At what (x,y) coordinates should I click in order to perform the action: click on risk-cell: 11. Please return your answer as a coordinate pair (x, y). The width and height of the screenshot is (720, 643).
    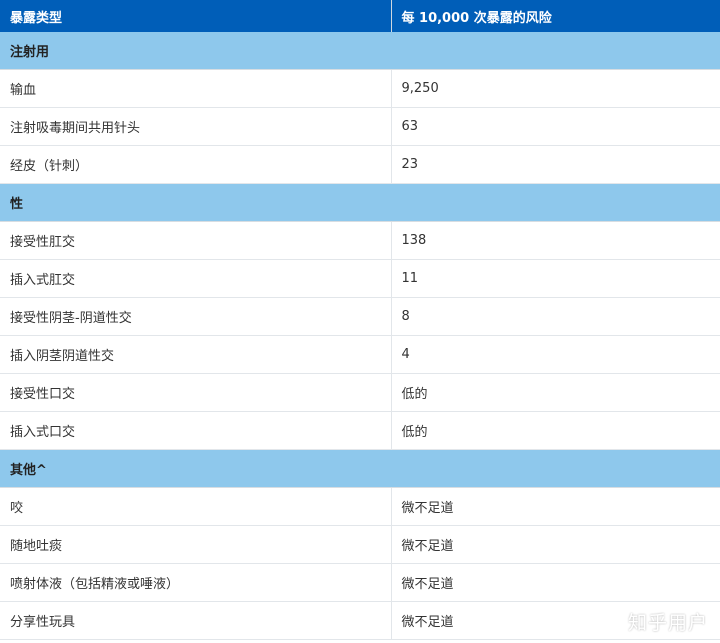
    Looking at the image, I should click on (555, 278).